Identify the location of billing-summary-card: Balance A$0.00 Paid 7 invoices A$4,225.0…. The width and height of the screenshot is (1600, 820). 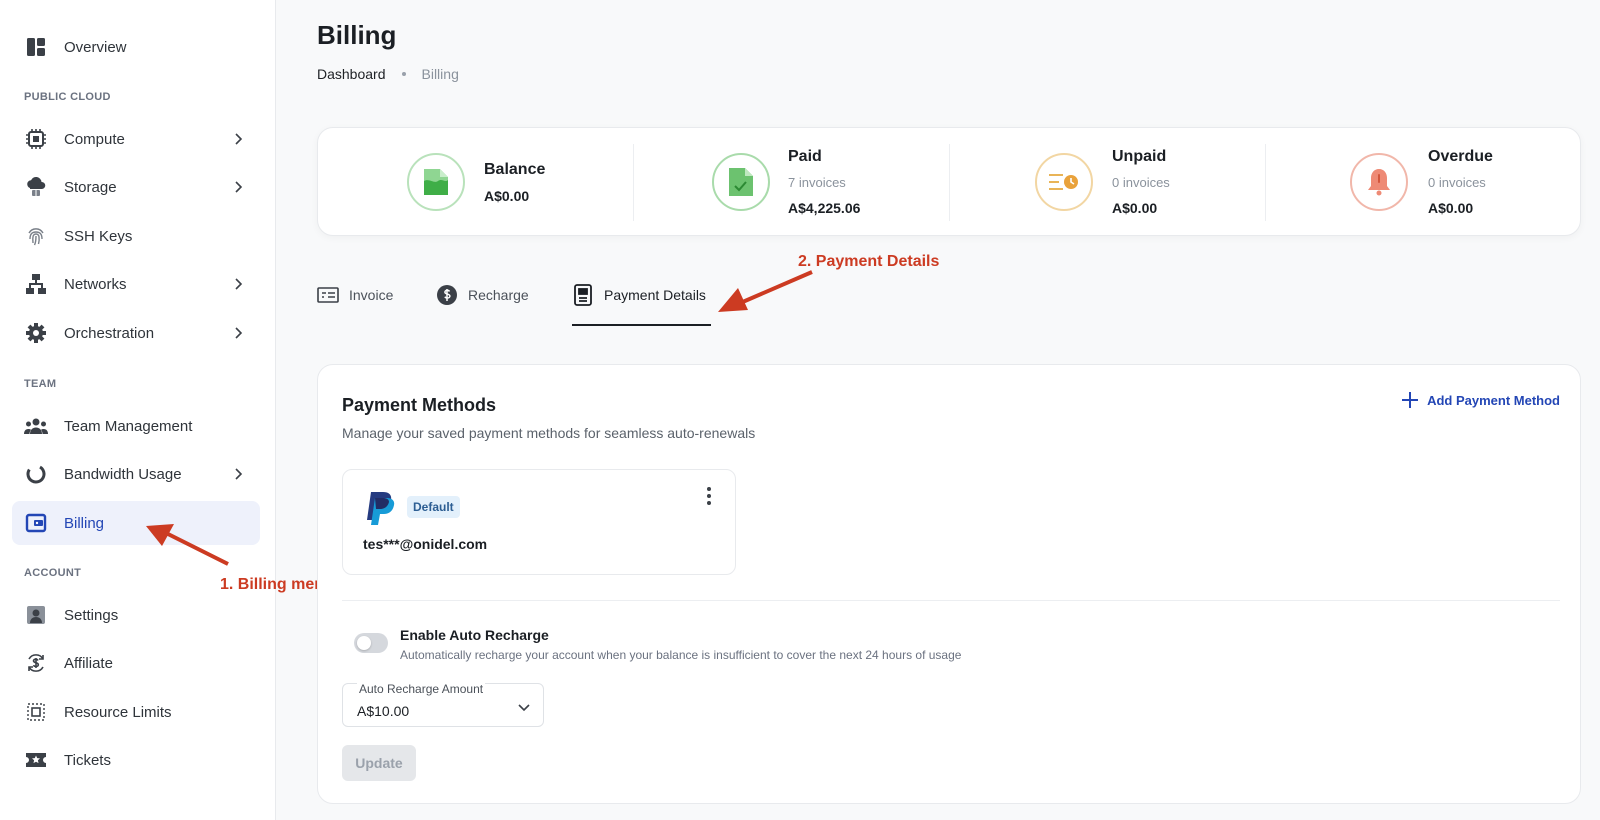
(949, 181).